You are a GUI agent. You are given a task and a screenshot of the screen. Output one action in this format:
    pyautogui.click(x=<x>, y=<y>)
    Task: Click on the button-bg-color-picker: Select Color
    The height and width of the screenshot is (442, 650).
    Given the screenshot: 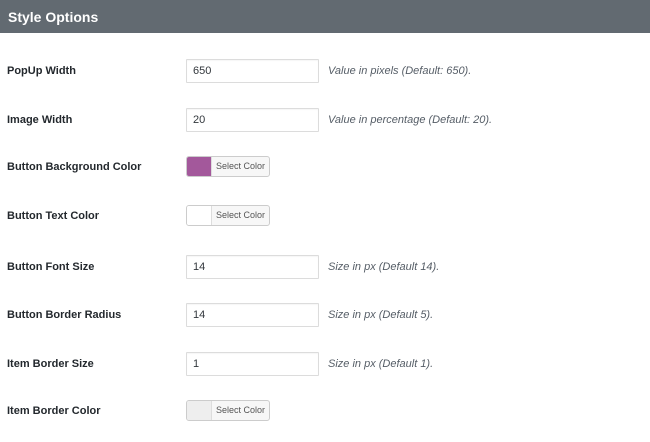 What is the action you would take?
    pyautogui.click(x=228, y=166)
    